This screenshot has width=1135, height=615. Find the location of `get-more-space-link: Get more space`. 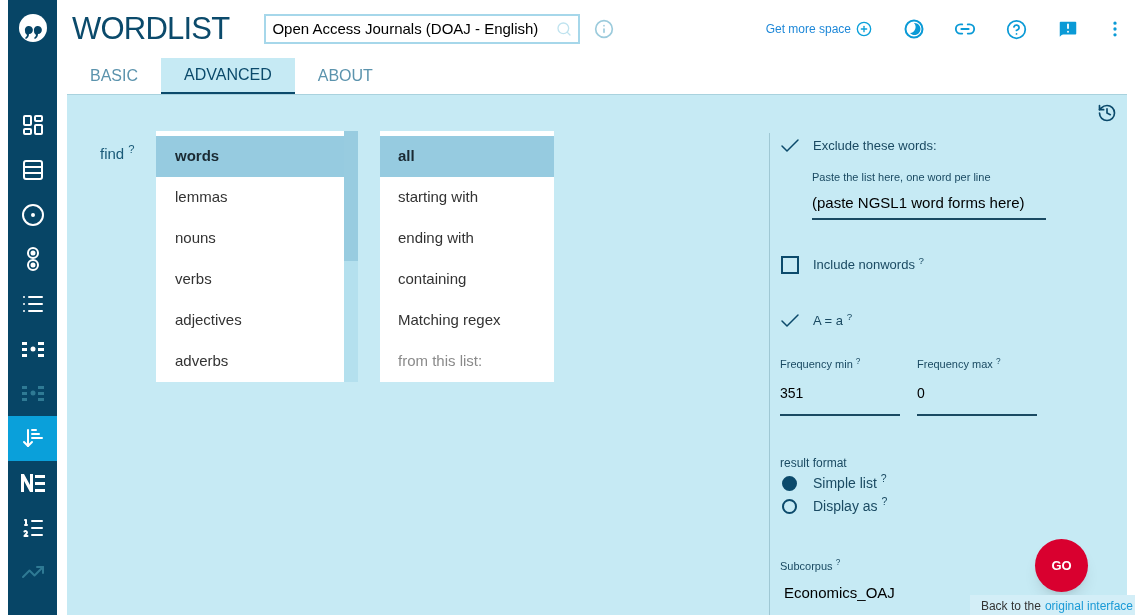

get-more-space-link: Get more space is located at coordinates (818, 29).